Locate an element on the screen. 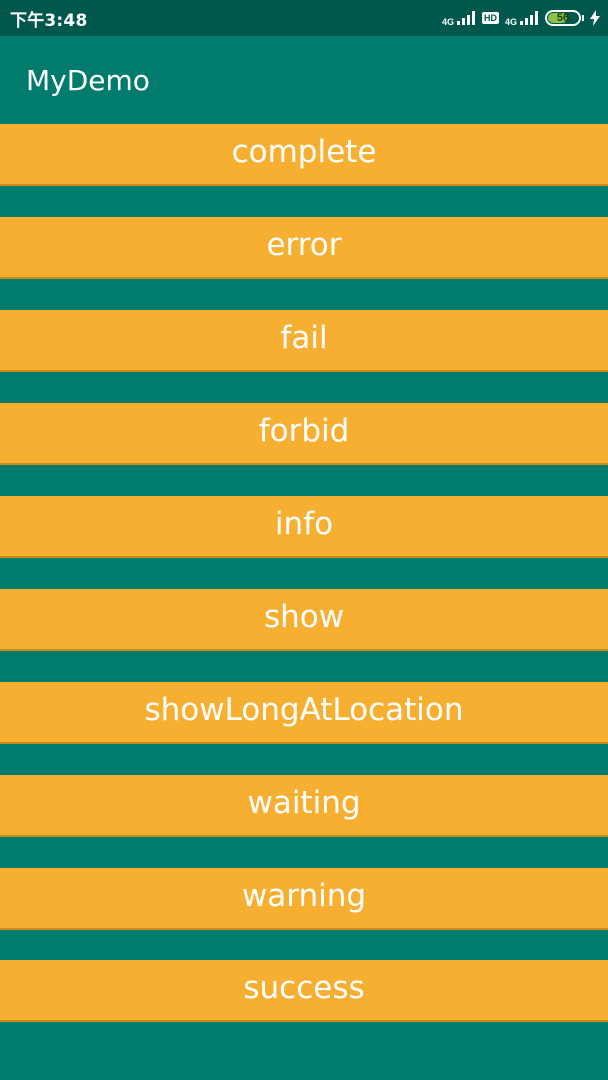 This screenshot has height=1080, width=608. status-time: 下午3:48 is located at coordinates (49, 20).